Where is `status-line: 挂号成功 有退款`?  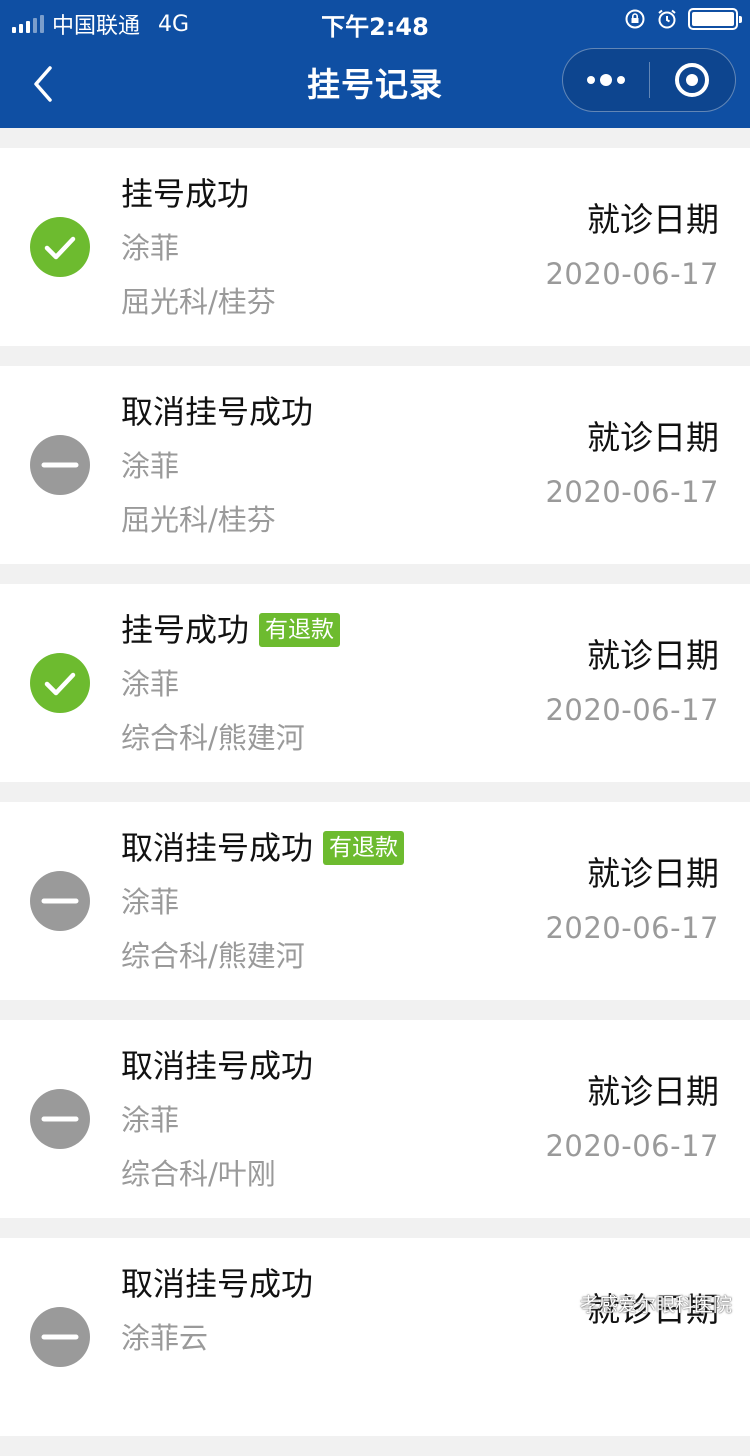
status-line: 挂号成功 有退款 is located at coordinates (231, 630).